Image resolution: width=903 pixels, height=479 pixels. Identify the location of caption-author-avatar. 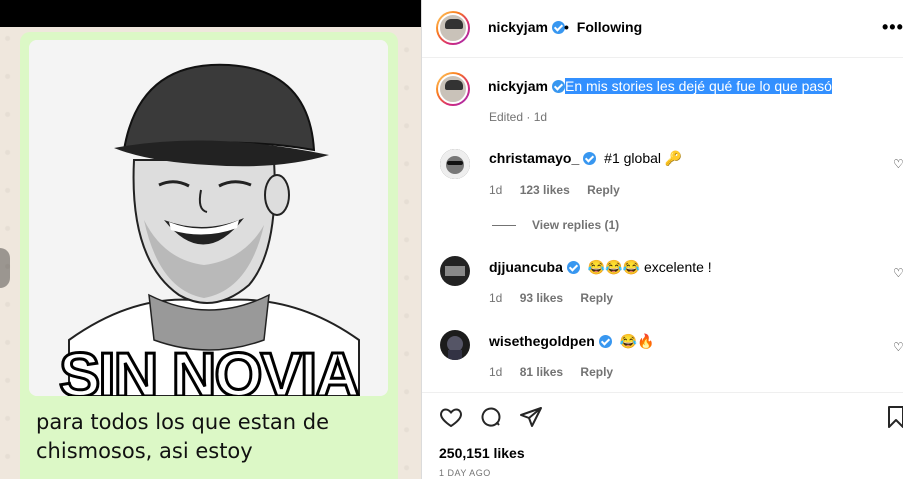
(453, 89).